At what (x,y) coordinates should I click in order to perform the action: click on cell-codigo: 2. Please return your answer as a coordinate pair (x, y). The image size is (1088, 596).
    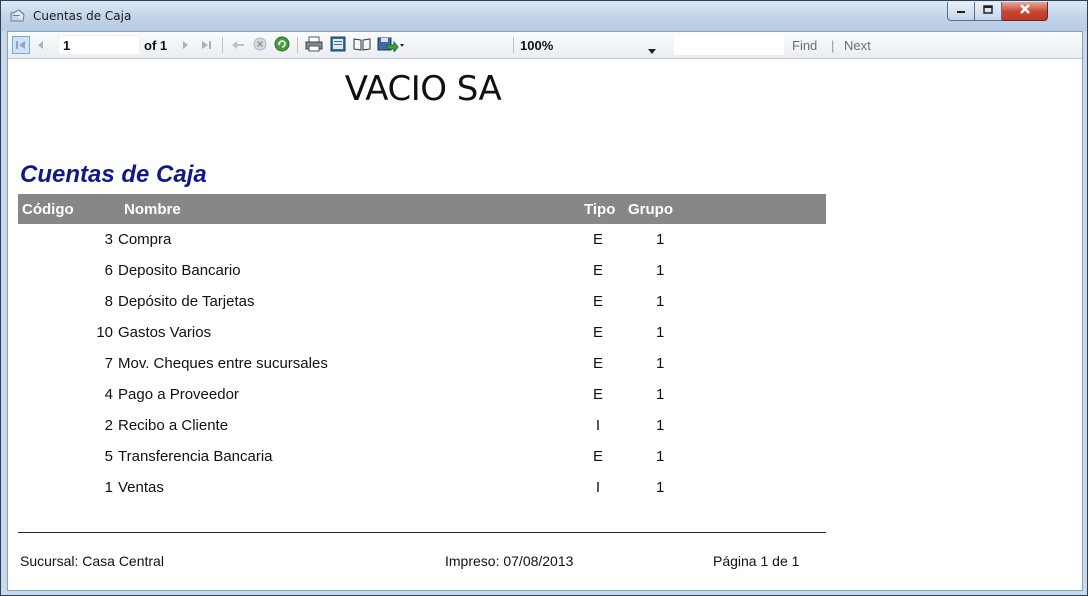
    Looking at the image, I should click on (108, 425).